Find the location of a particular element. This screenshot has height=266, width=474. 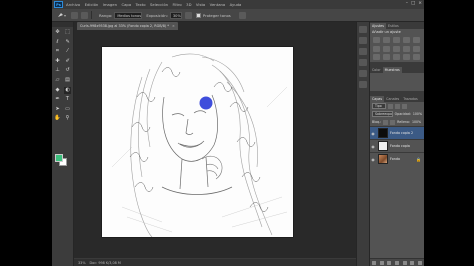

menu-vista: Vista is located at coordinates (200, 4).